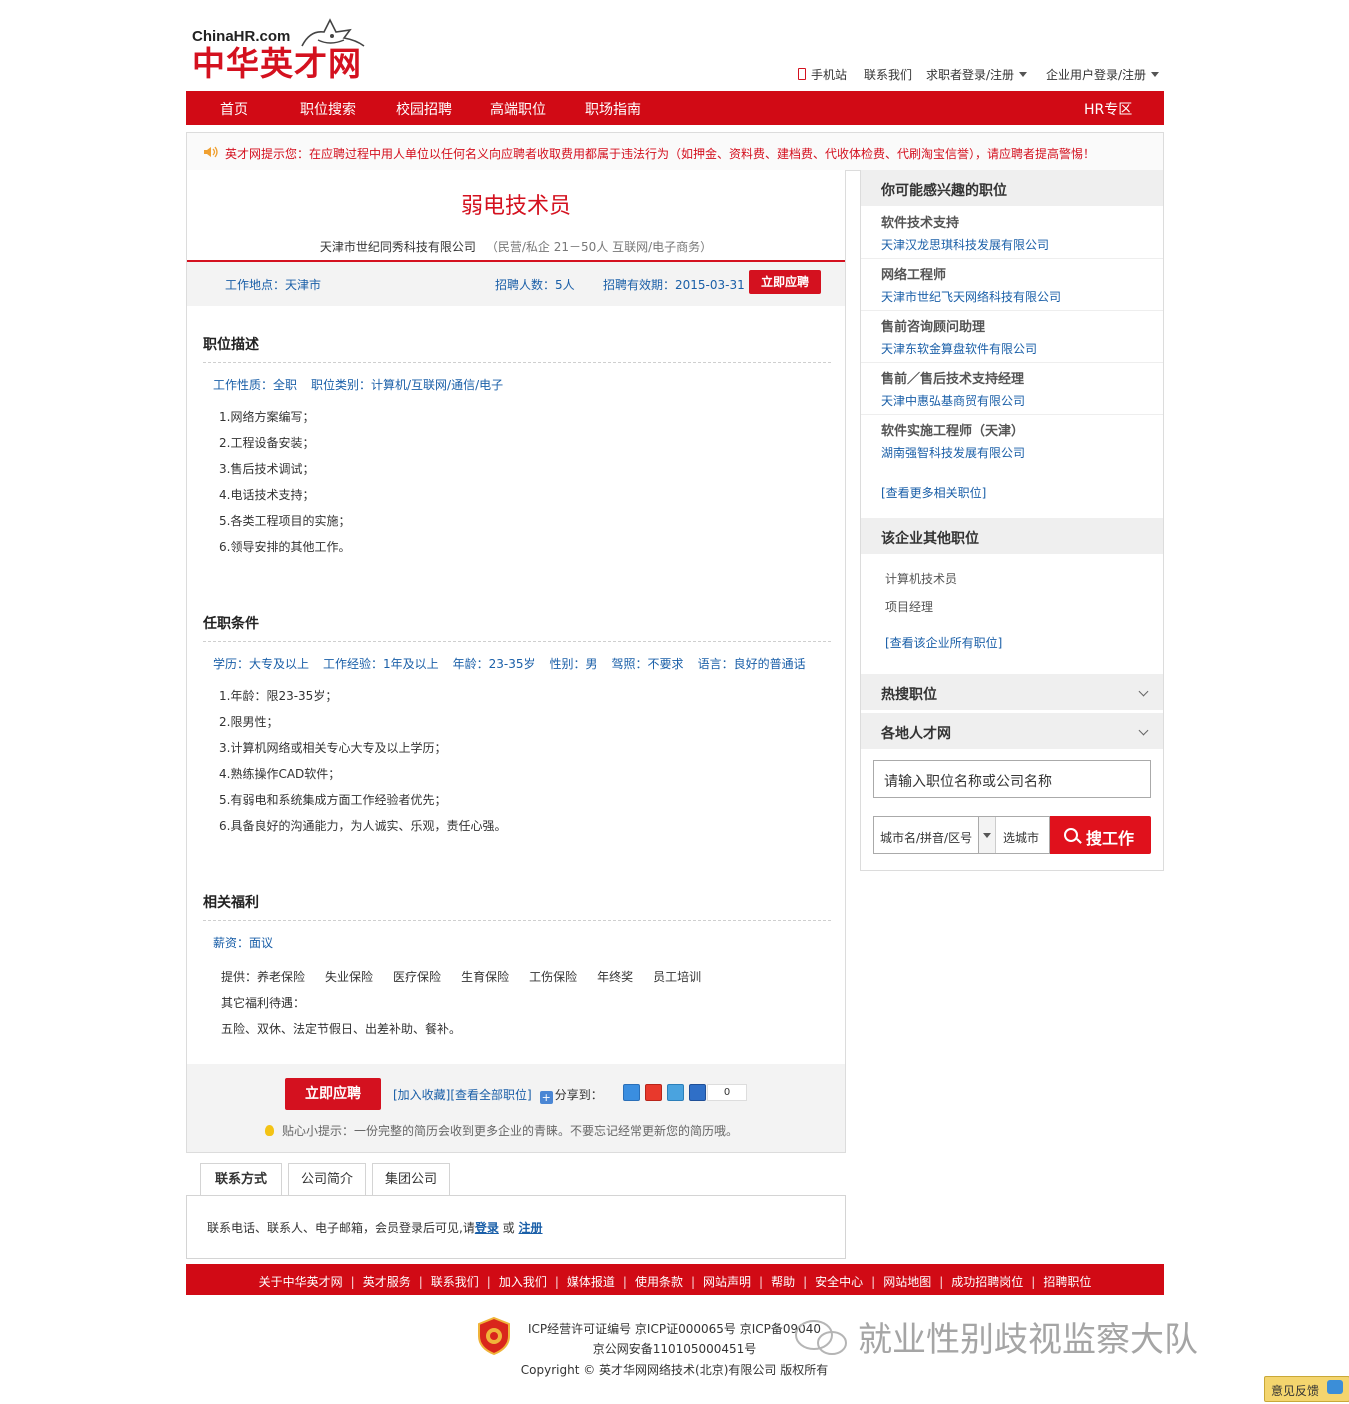  Describe the element at coordinates (675, 1092) in the screenshot. I see `tencent-weibo-share-icon` at that location.